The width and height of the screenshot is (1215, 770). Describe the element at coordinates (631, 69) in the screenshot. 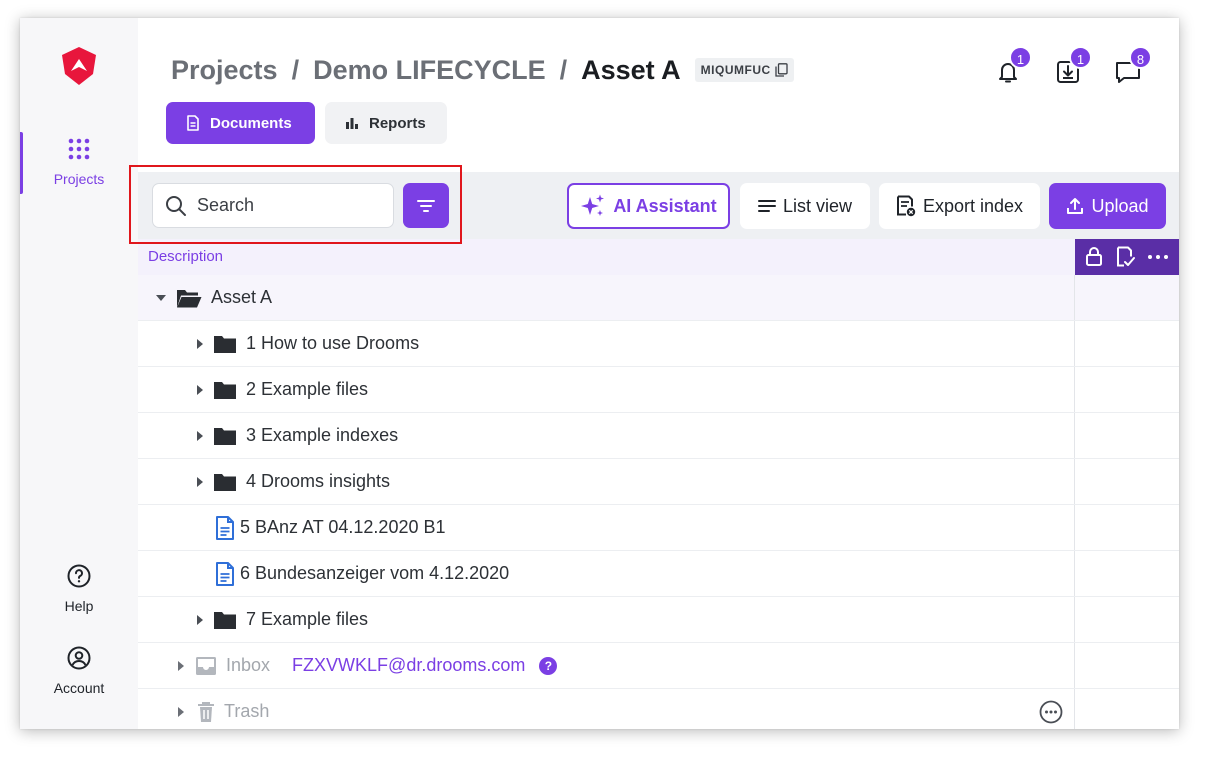

I see `page-title: Asset A` at that location.